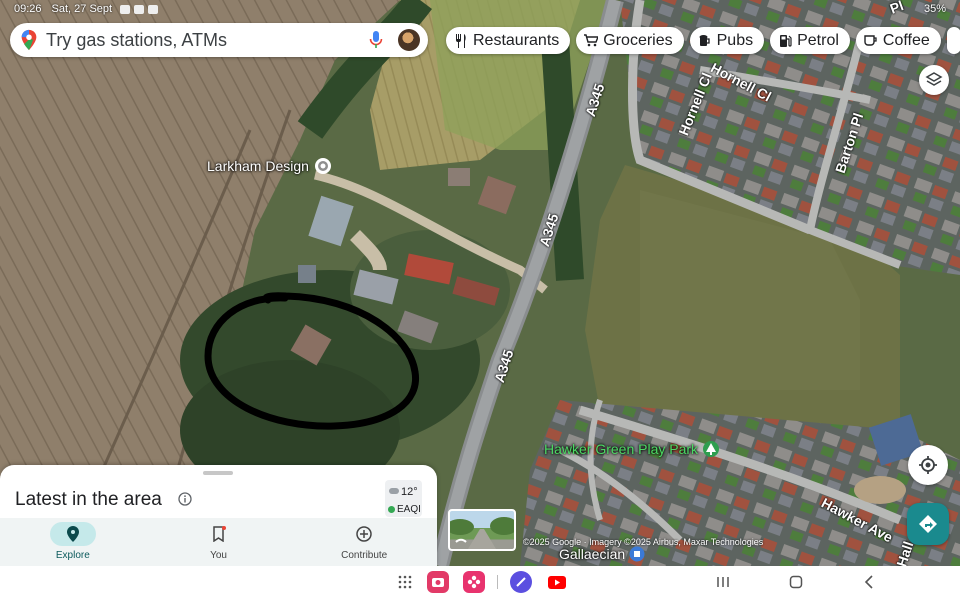  I want to click on layers-icon, so click(934, 79).